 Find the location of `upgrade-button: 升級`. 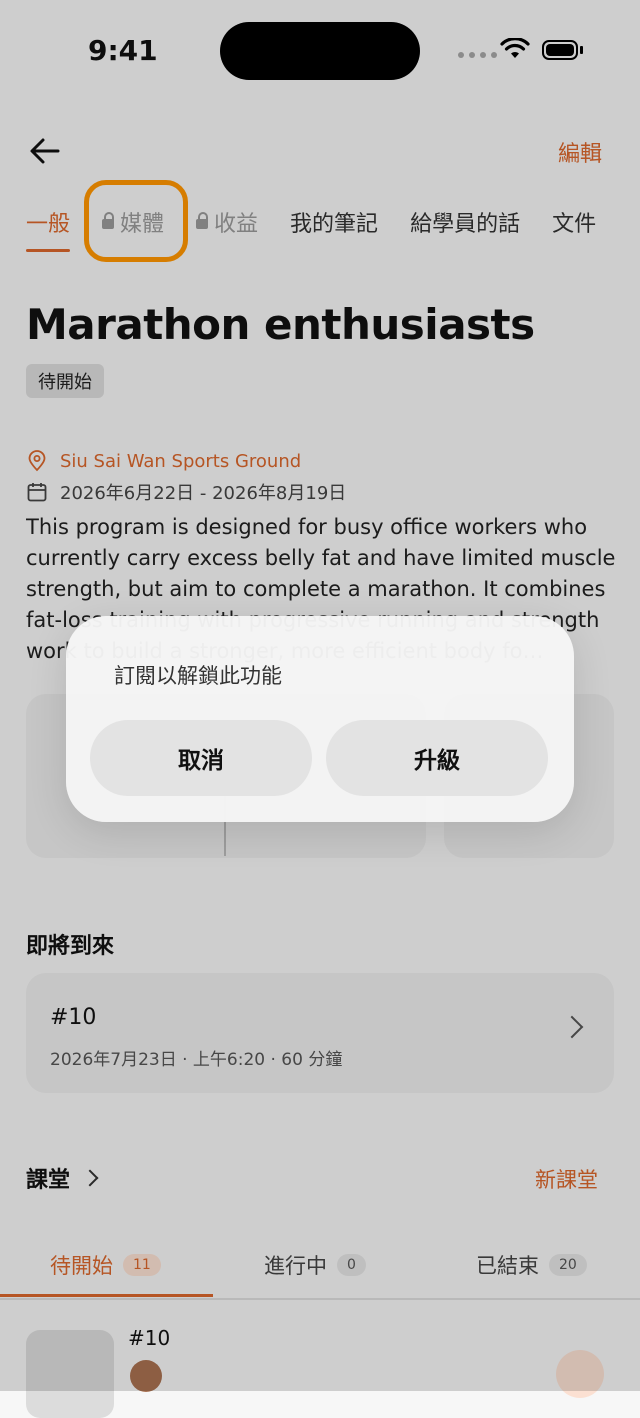

upgrade-button: 升級 is located at coordinates (437, 758).